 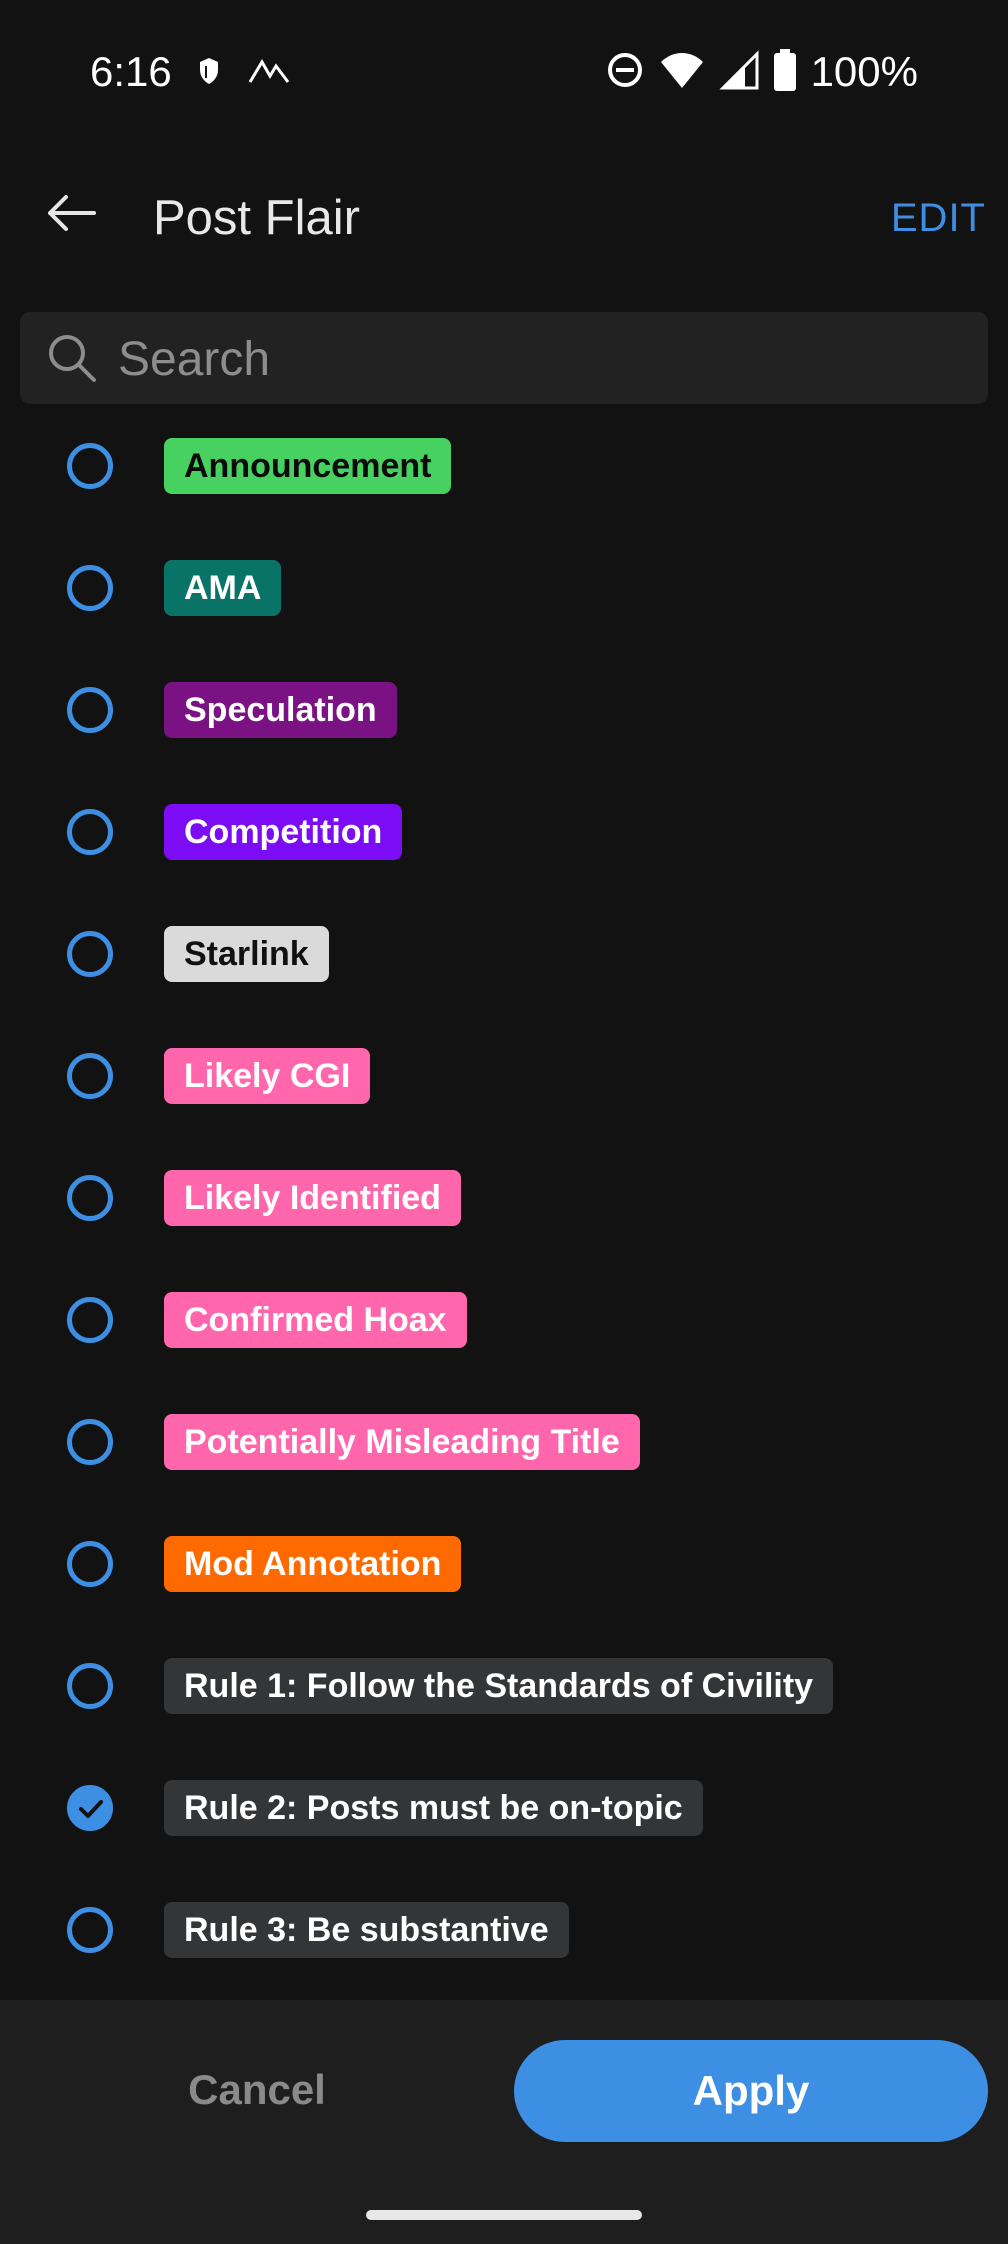 I want to click on flair-tag: Likely CGI, so click(x=267, y=1076).